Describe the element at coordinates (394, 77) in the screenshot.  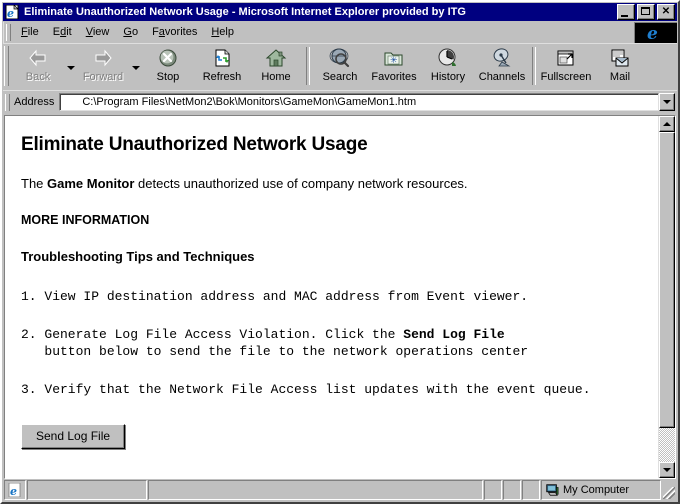
I see `toolbar-label-favorites: Favorites` at that location.